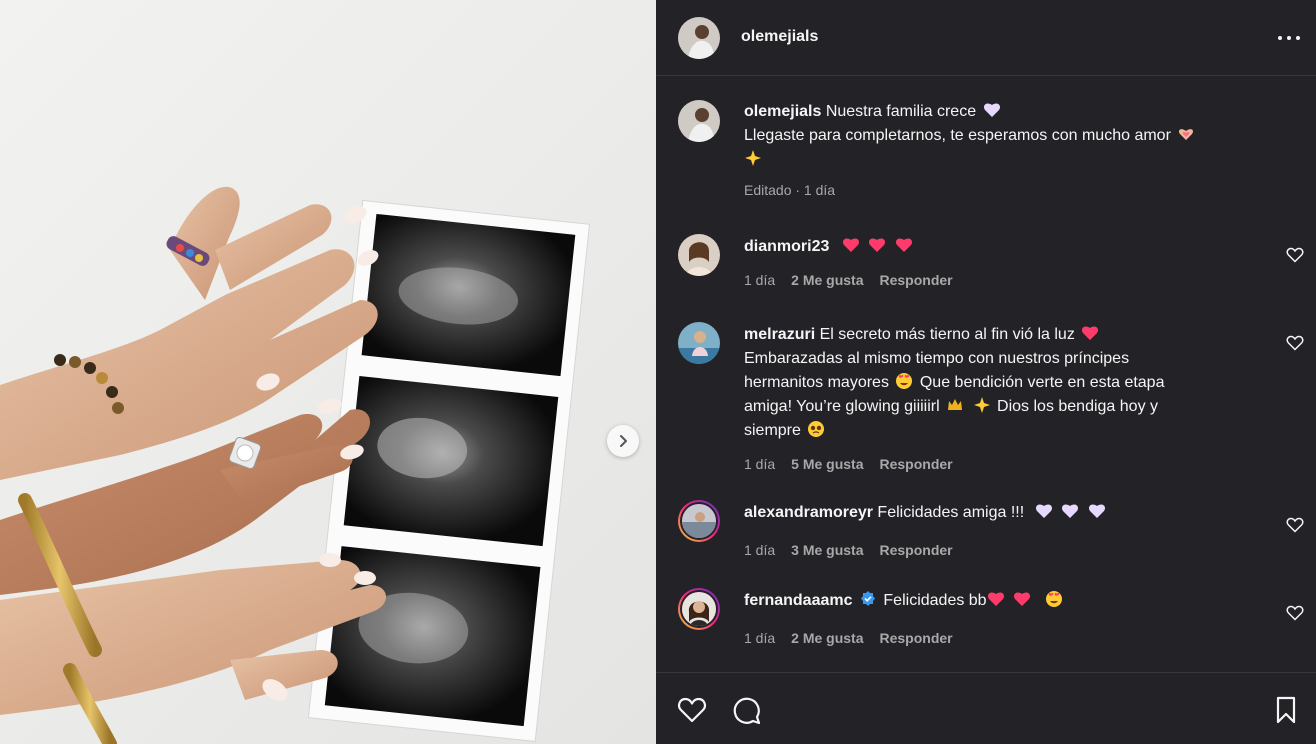 Image resolution: width=1316 pixels, height=744 pixels. Describe the element at coordinates (816, 382) in the screenshot. I see `comment-line-3a: hermanitos mayores` at that location.